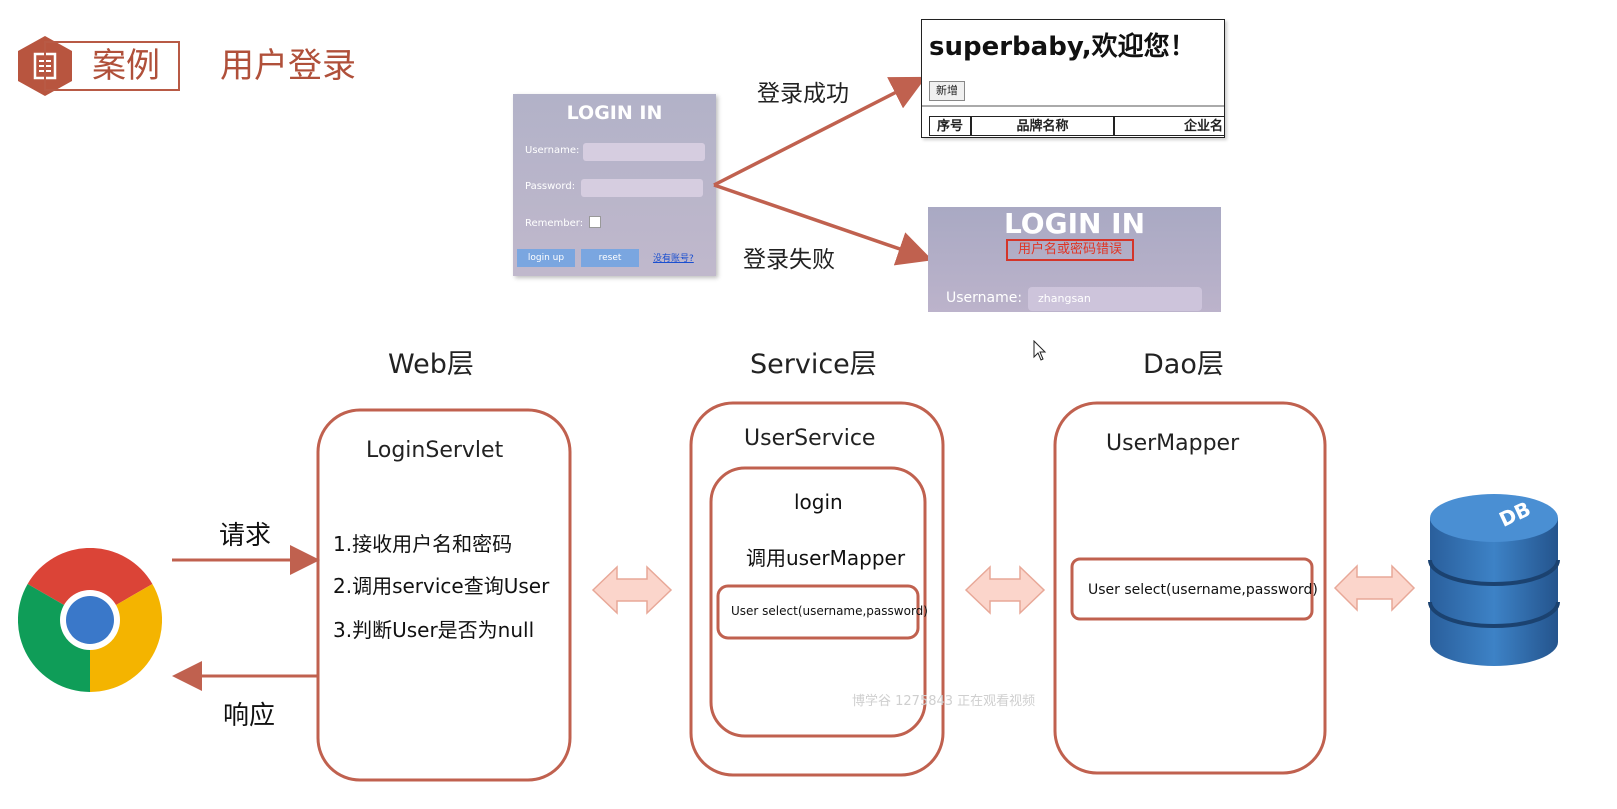 The height and width of the screenshot is (809, 1617). I want to click on failure-page-preview: LOGIN IN 用户名或密码错误 Username: zhangsan, so click(1074, 259).